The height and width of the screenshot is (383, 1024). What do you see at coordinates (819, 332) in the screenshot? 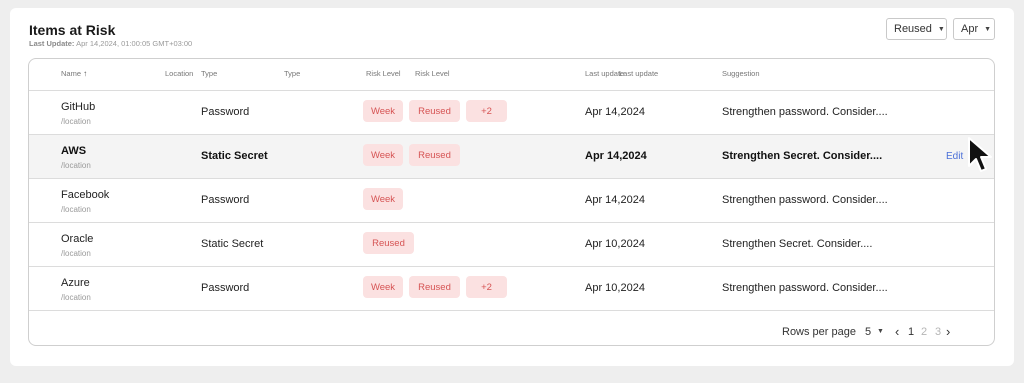
I see `rows-per-page-label: Rows per page` at bounding box center [819, 332].